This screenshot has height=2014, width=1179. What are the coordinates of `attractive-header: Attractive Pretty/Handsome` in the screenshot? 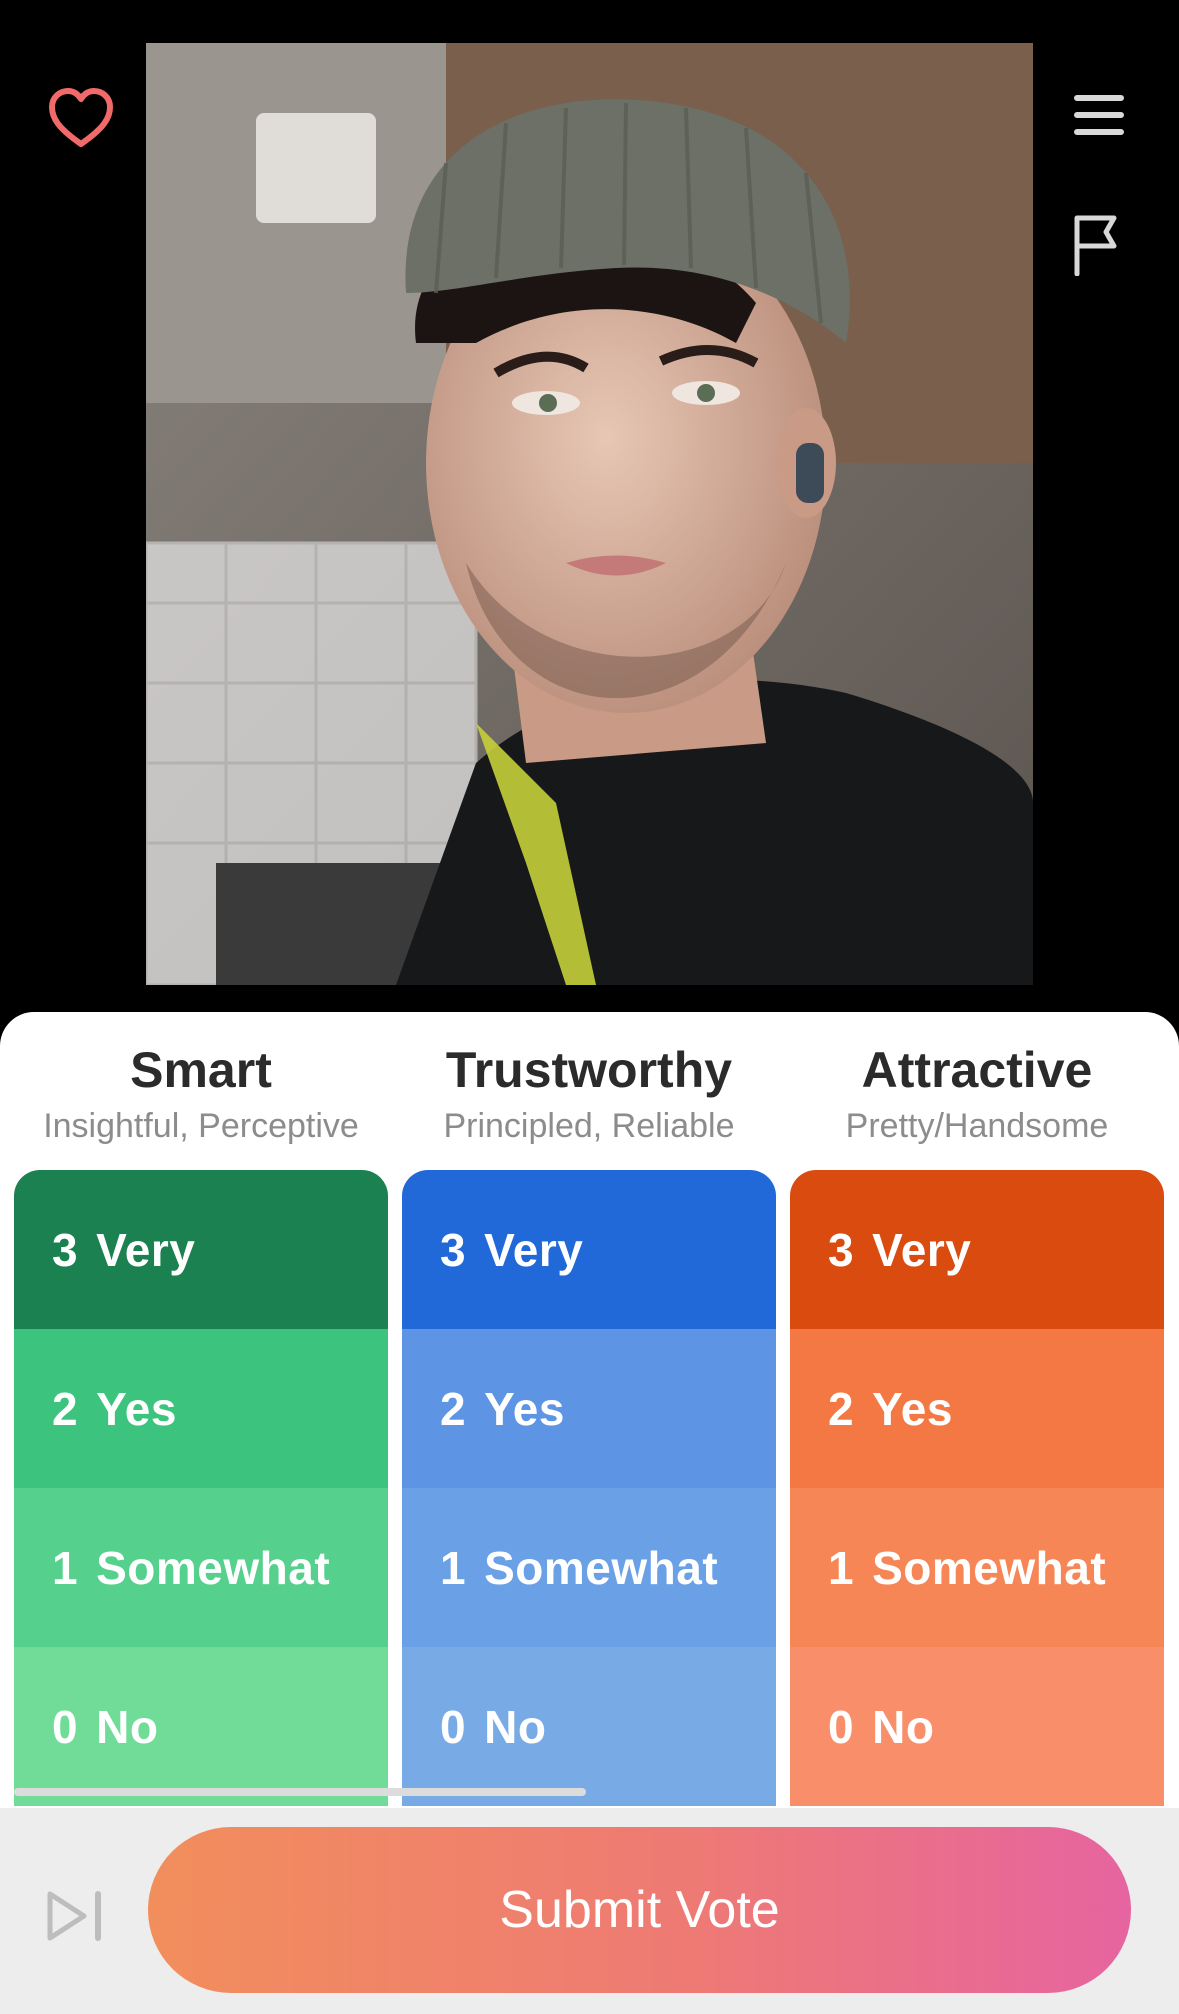 It's located at (977, 1094).